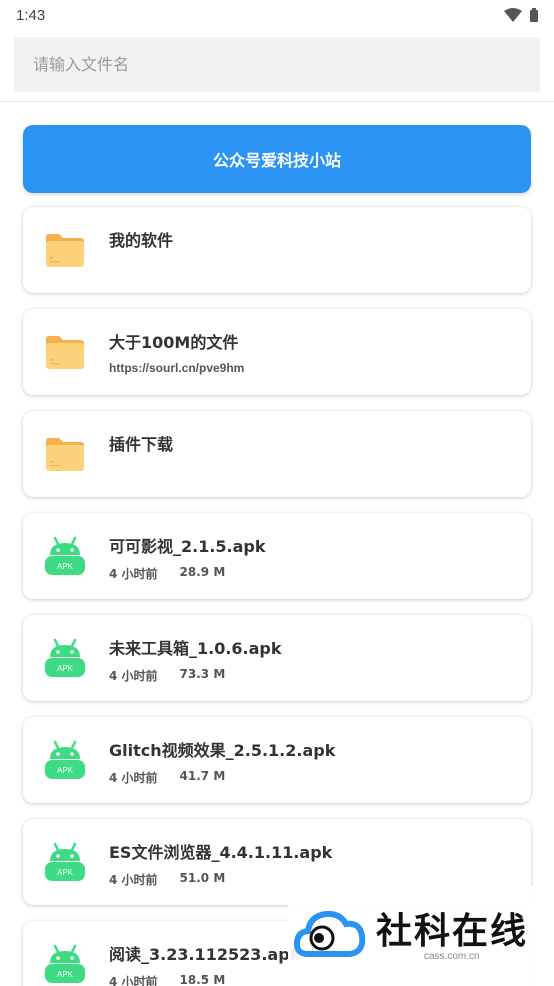 The image size is (554, 986). What do you see at coordinates (534, 15) in the screenshot?
I see `battery-icon` at bounding box center [534, 15].